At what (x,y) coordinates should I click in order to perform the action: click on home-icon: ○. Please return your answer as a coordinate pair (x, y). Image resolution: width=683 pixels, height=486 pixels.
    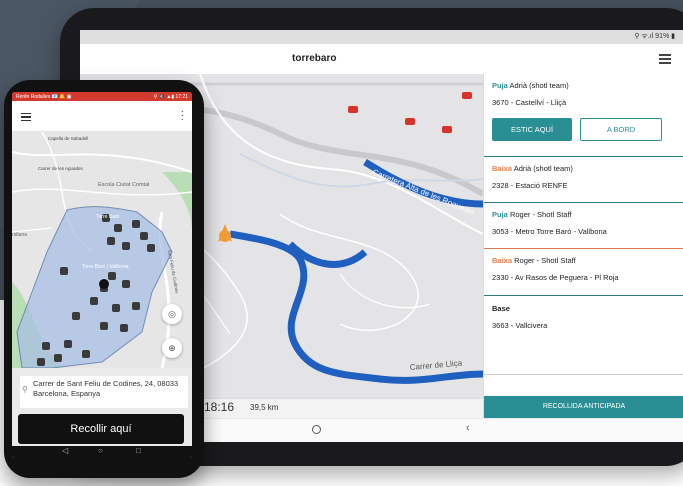
    Looking at the image, I should click on (100, 450).